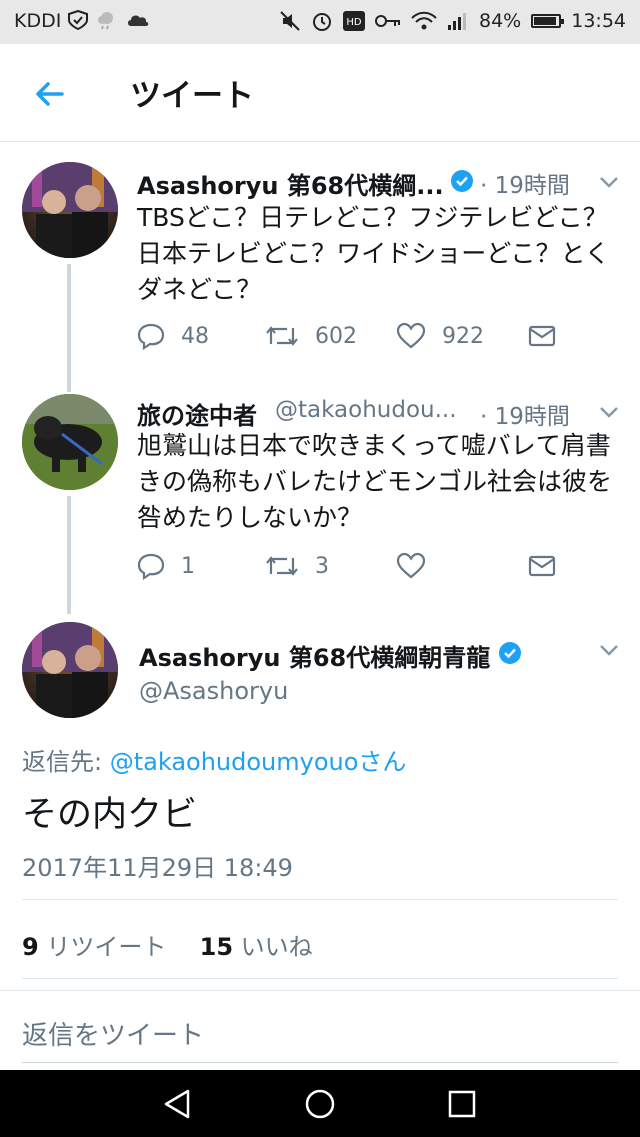 Image resolution: width=640 pixels, height=1137 pixels. What do you see at coordinates (440, 336) in the screenshot?
I see `like-action: 922` at bounding box center [440, 336].